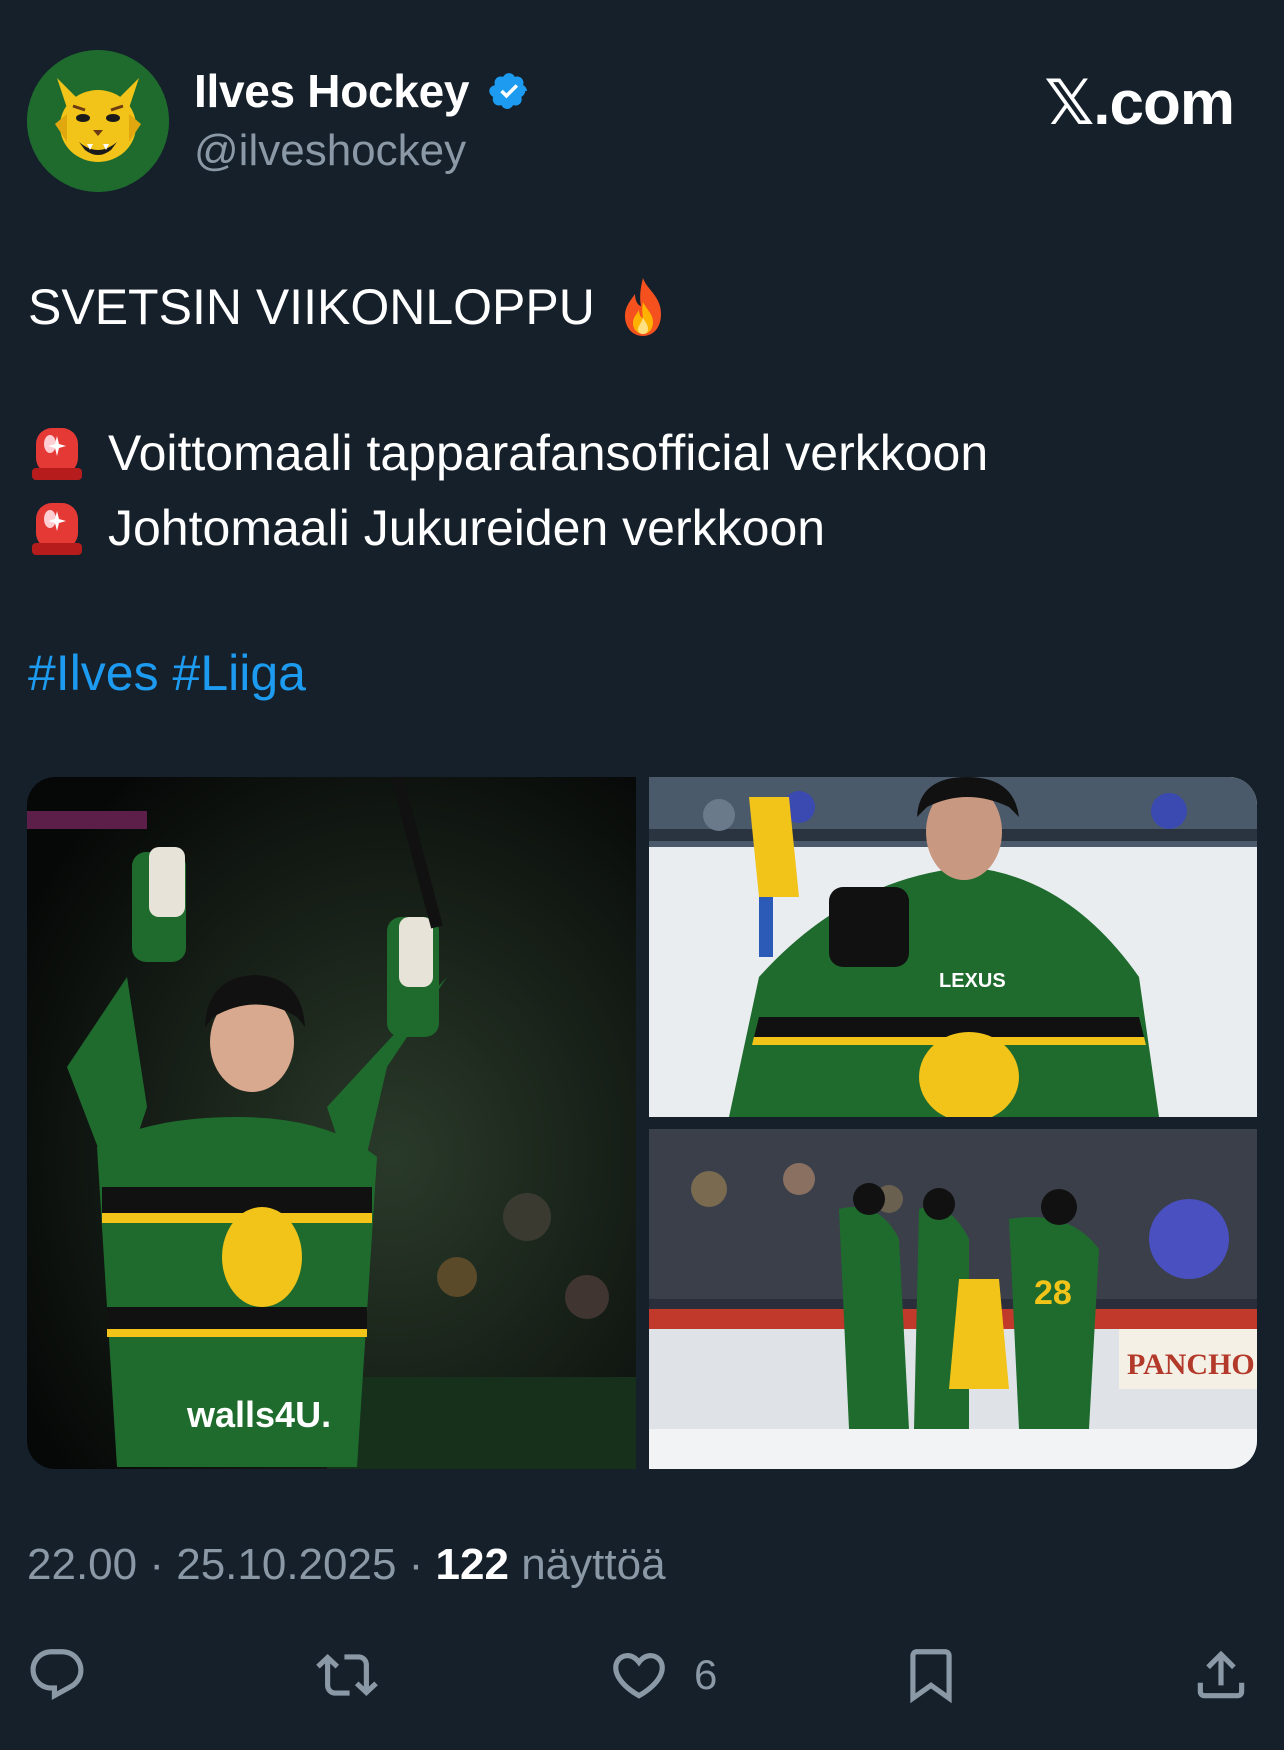  I want to click on hashtag-ilves: #Ilves, so click(93, 673).